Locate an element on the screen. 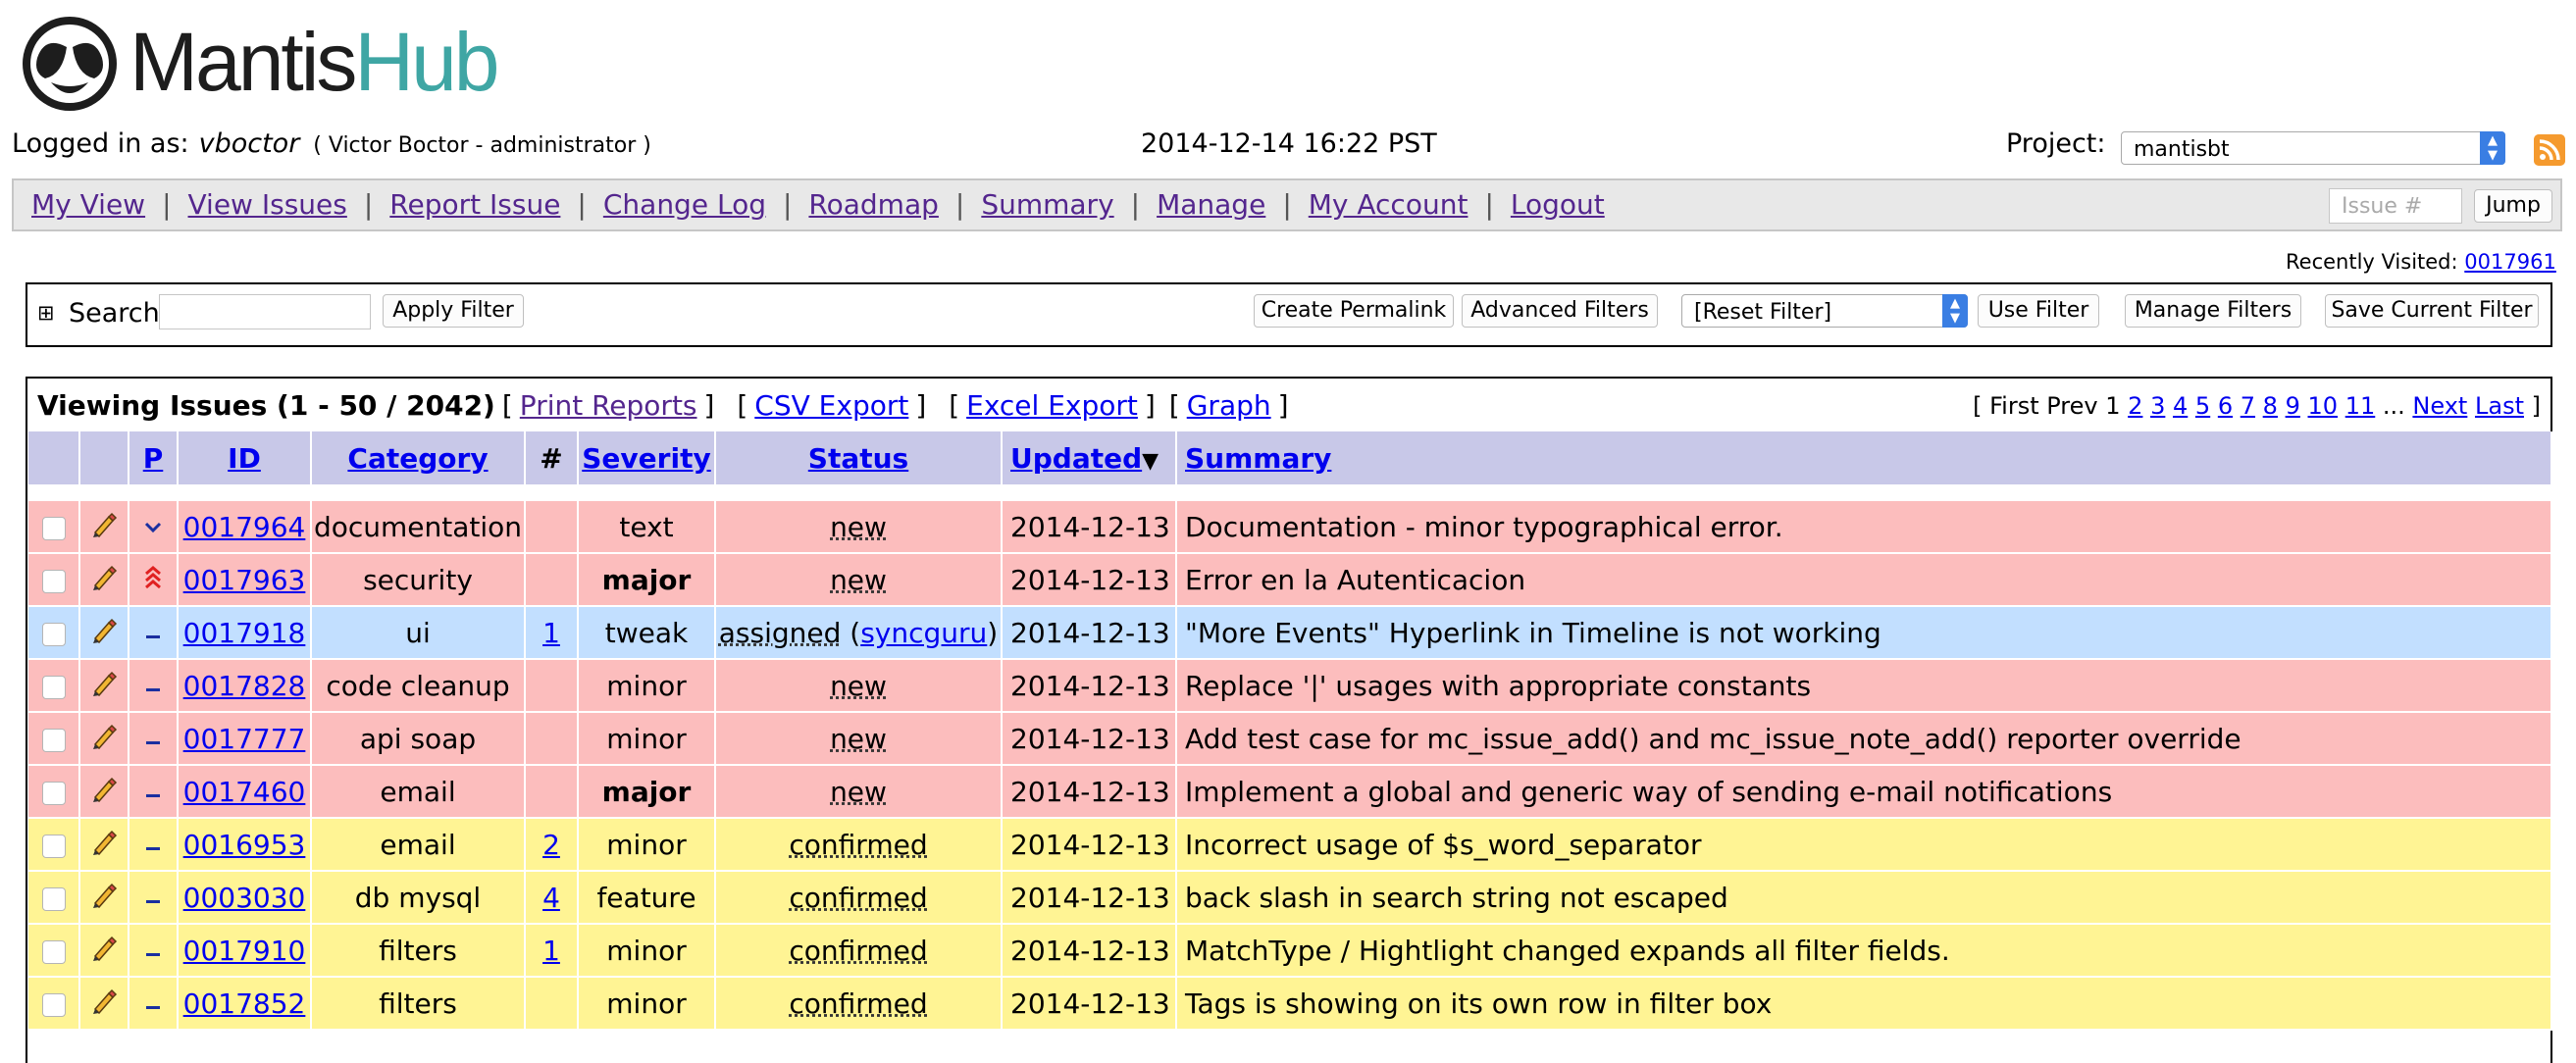 This screenshot has width=2576, height=1063. sort-status-link: Status is located at coordinates (858, 458).